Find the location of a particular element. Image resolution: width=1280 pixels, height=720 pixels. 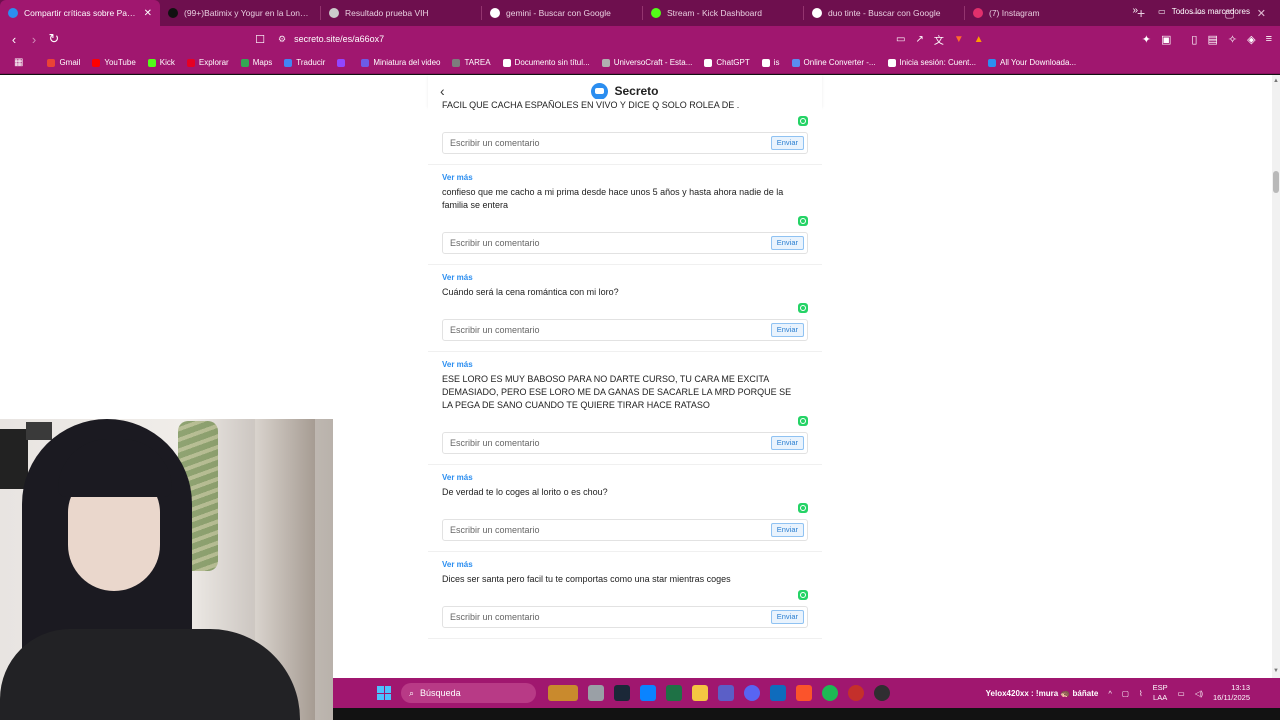

bookmark-item: Maps is located at coordinates (257, 62).